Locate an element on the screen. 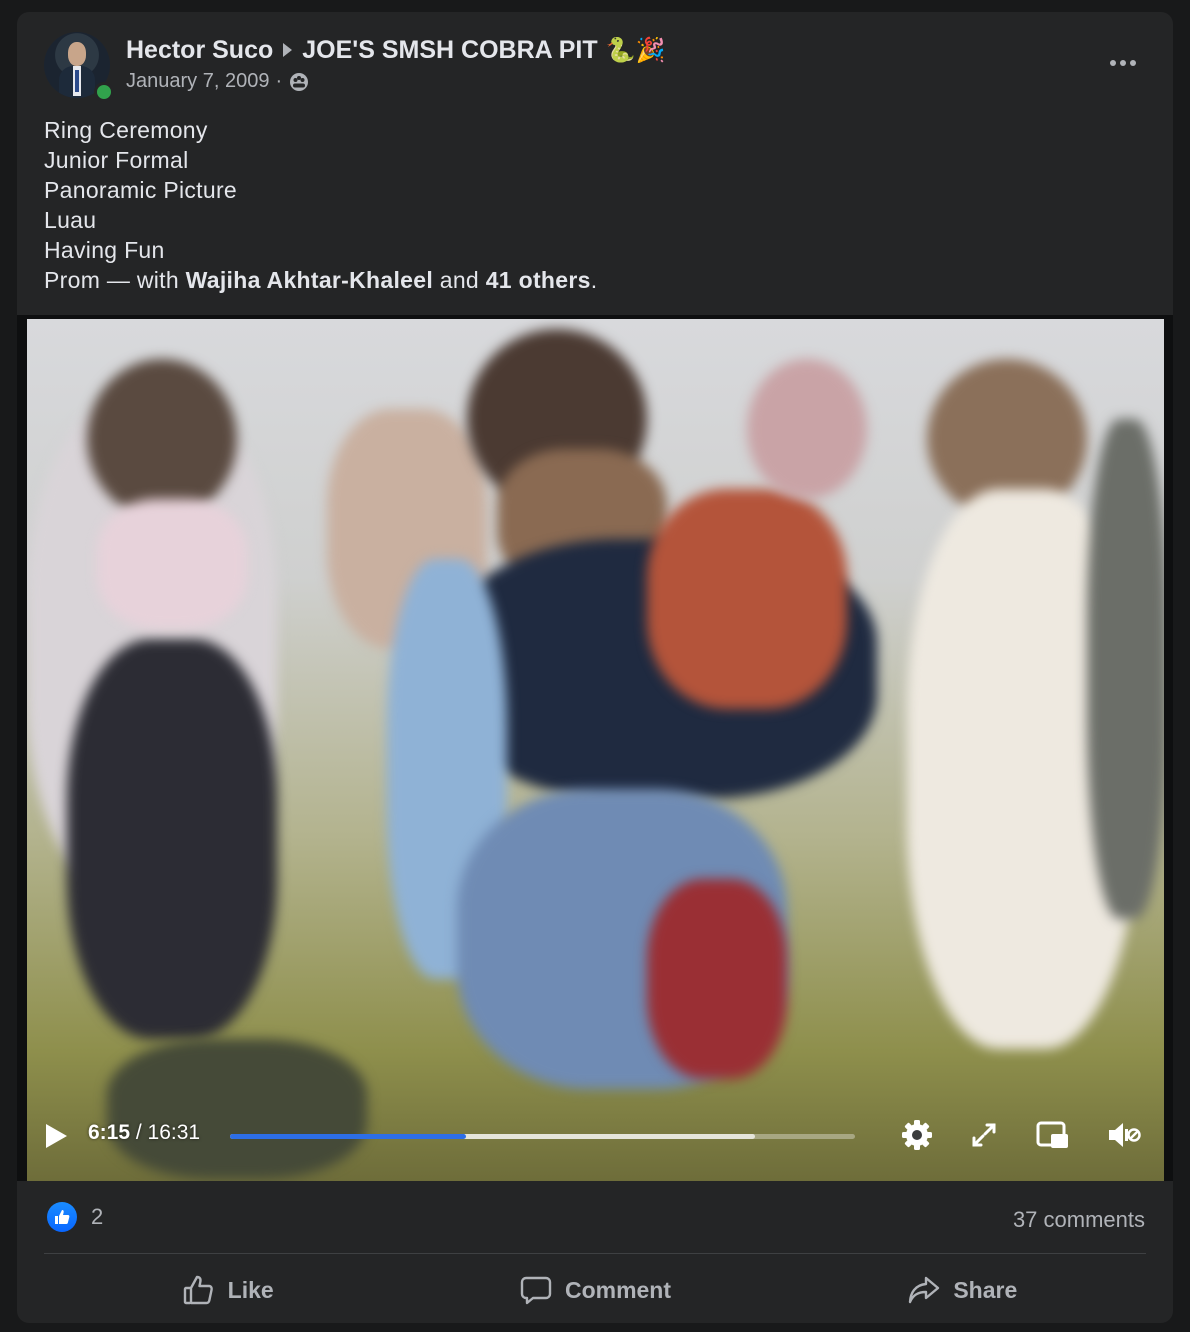 The image size is (1190, 1332). more-options-button is located at coordinates (1123, 63).